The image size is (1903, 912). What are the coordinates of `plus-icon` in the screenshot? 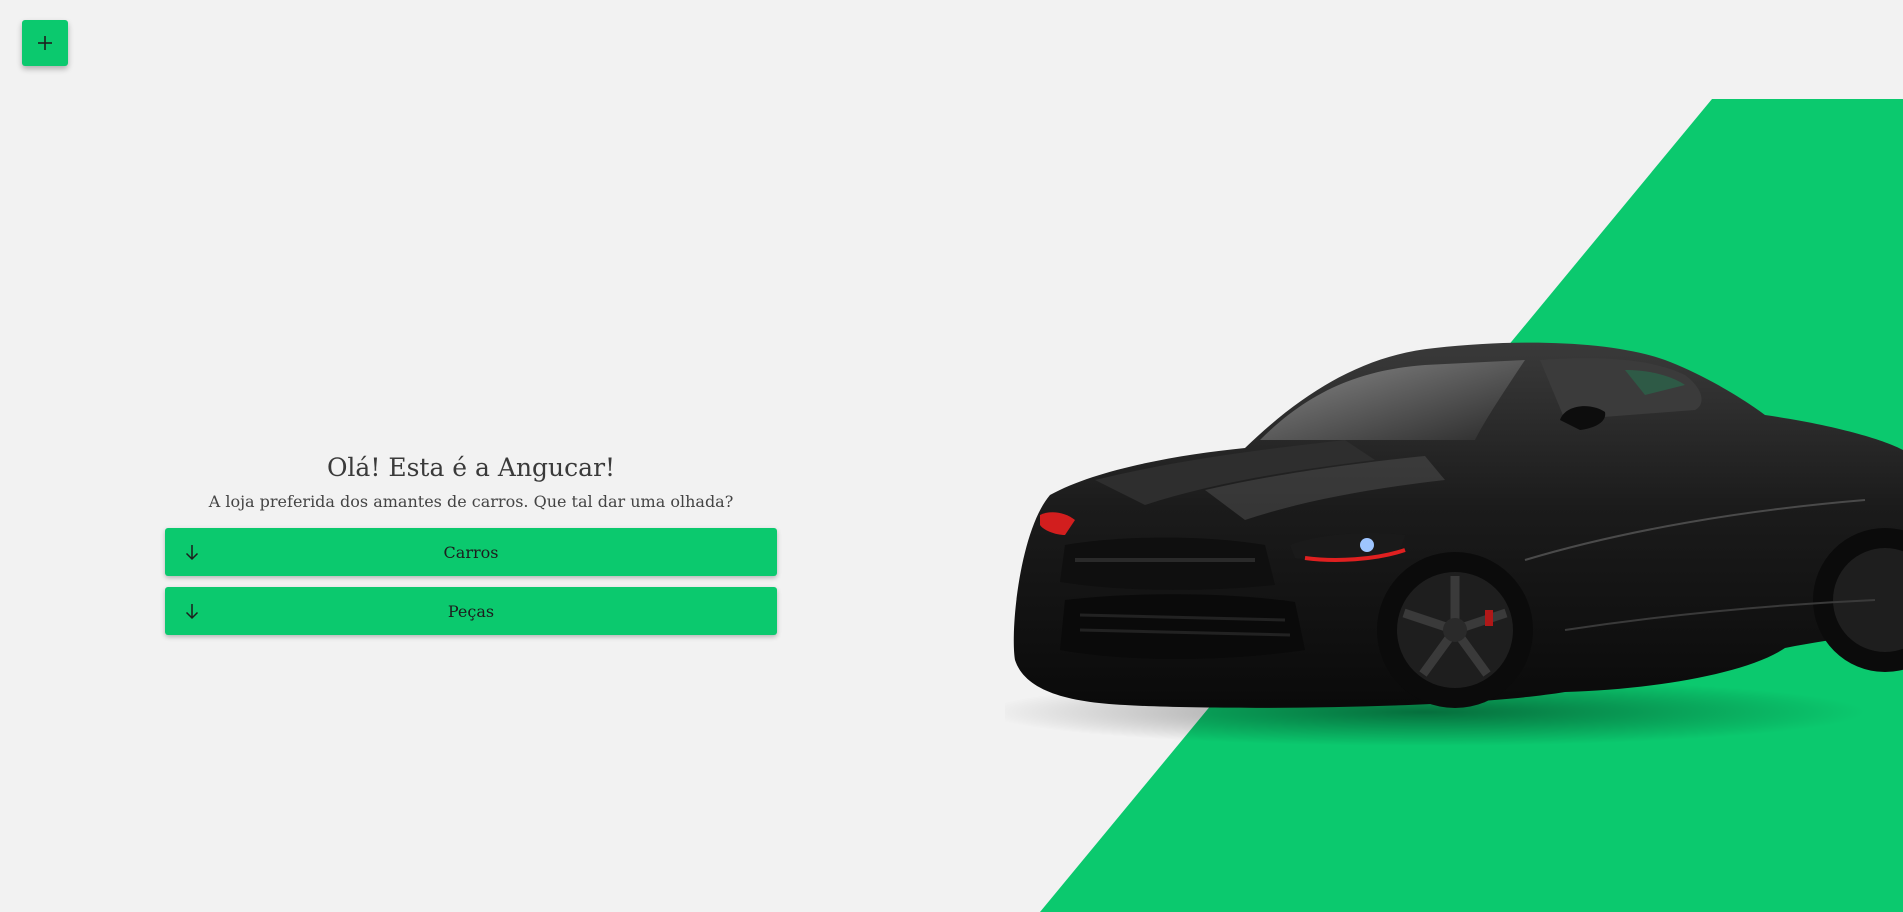 It's located at (45, 43).